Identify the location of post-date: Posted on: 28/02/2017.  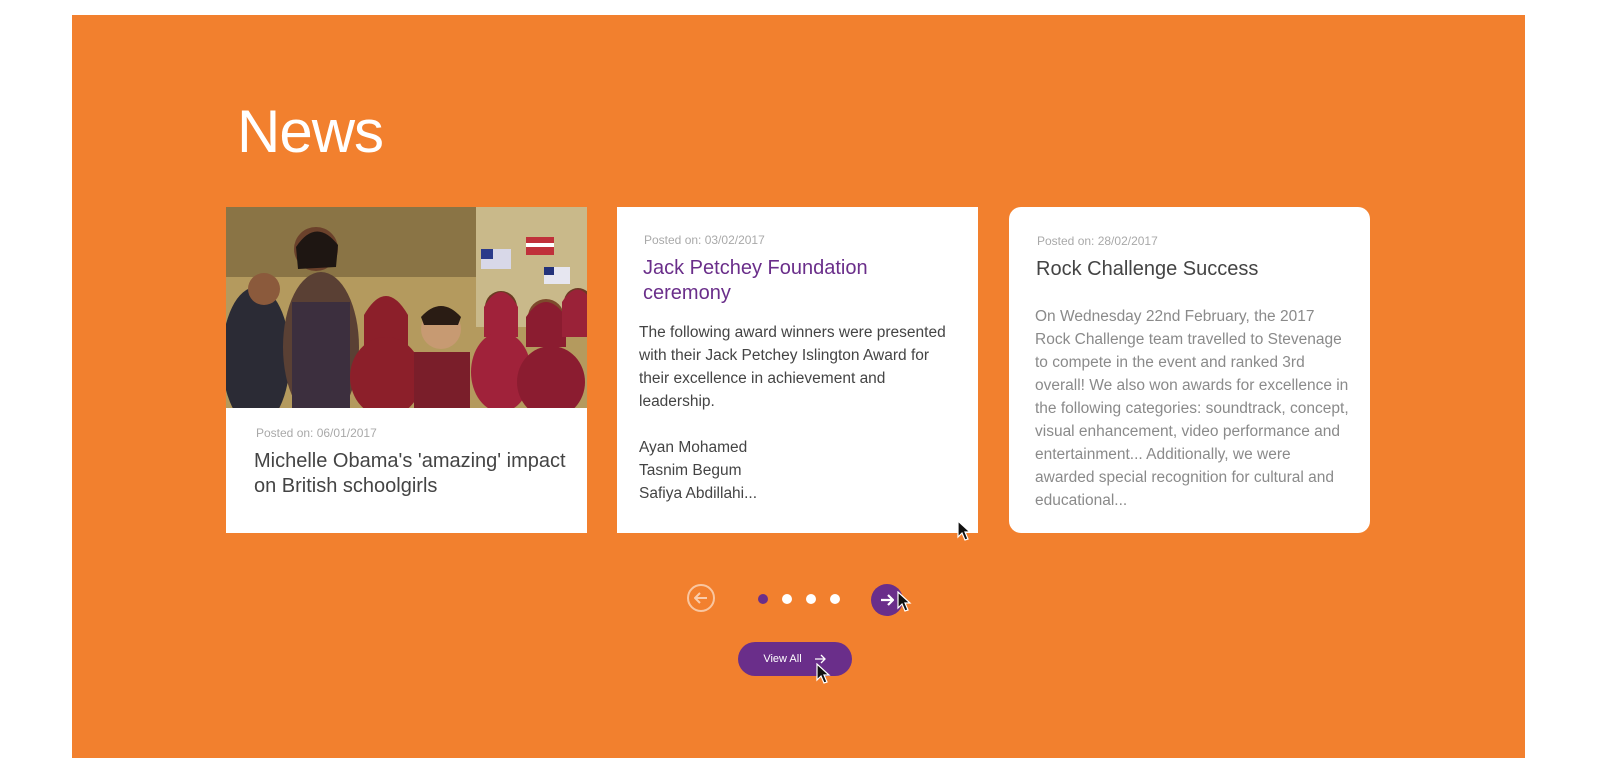
(1097, 241).